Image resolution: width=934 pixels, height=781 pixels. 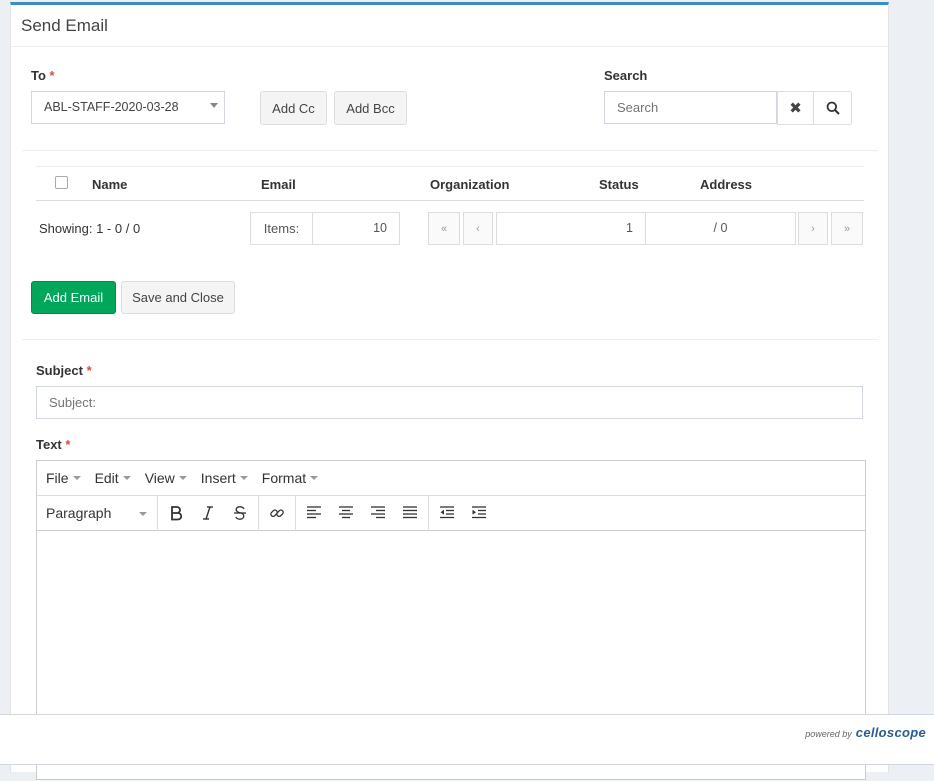 I want to click on chevron-down-icon, so click(x=214, y=105).